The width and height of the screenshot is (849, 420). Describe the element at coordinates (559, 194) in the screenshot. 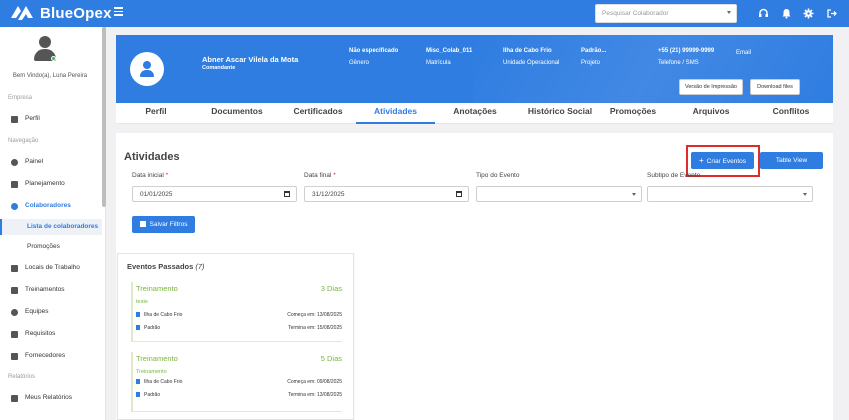

I see `event-type-select` at that location.